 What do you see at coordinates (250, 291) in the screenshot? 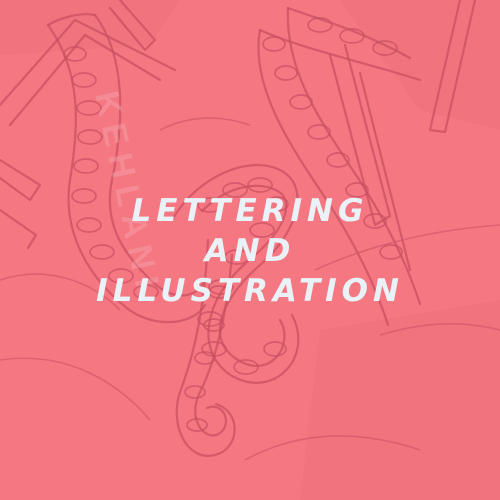
I see `title-line-illustration: ILLUSTRATION` at bounding box center [250, 291].